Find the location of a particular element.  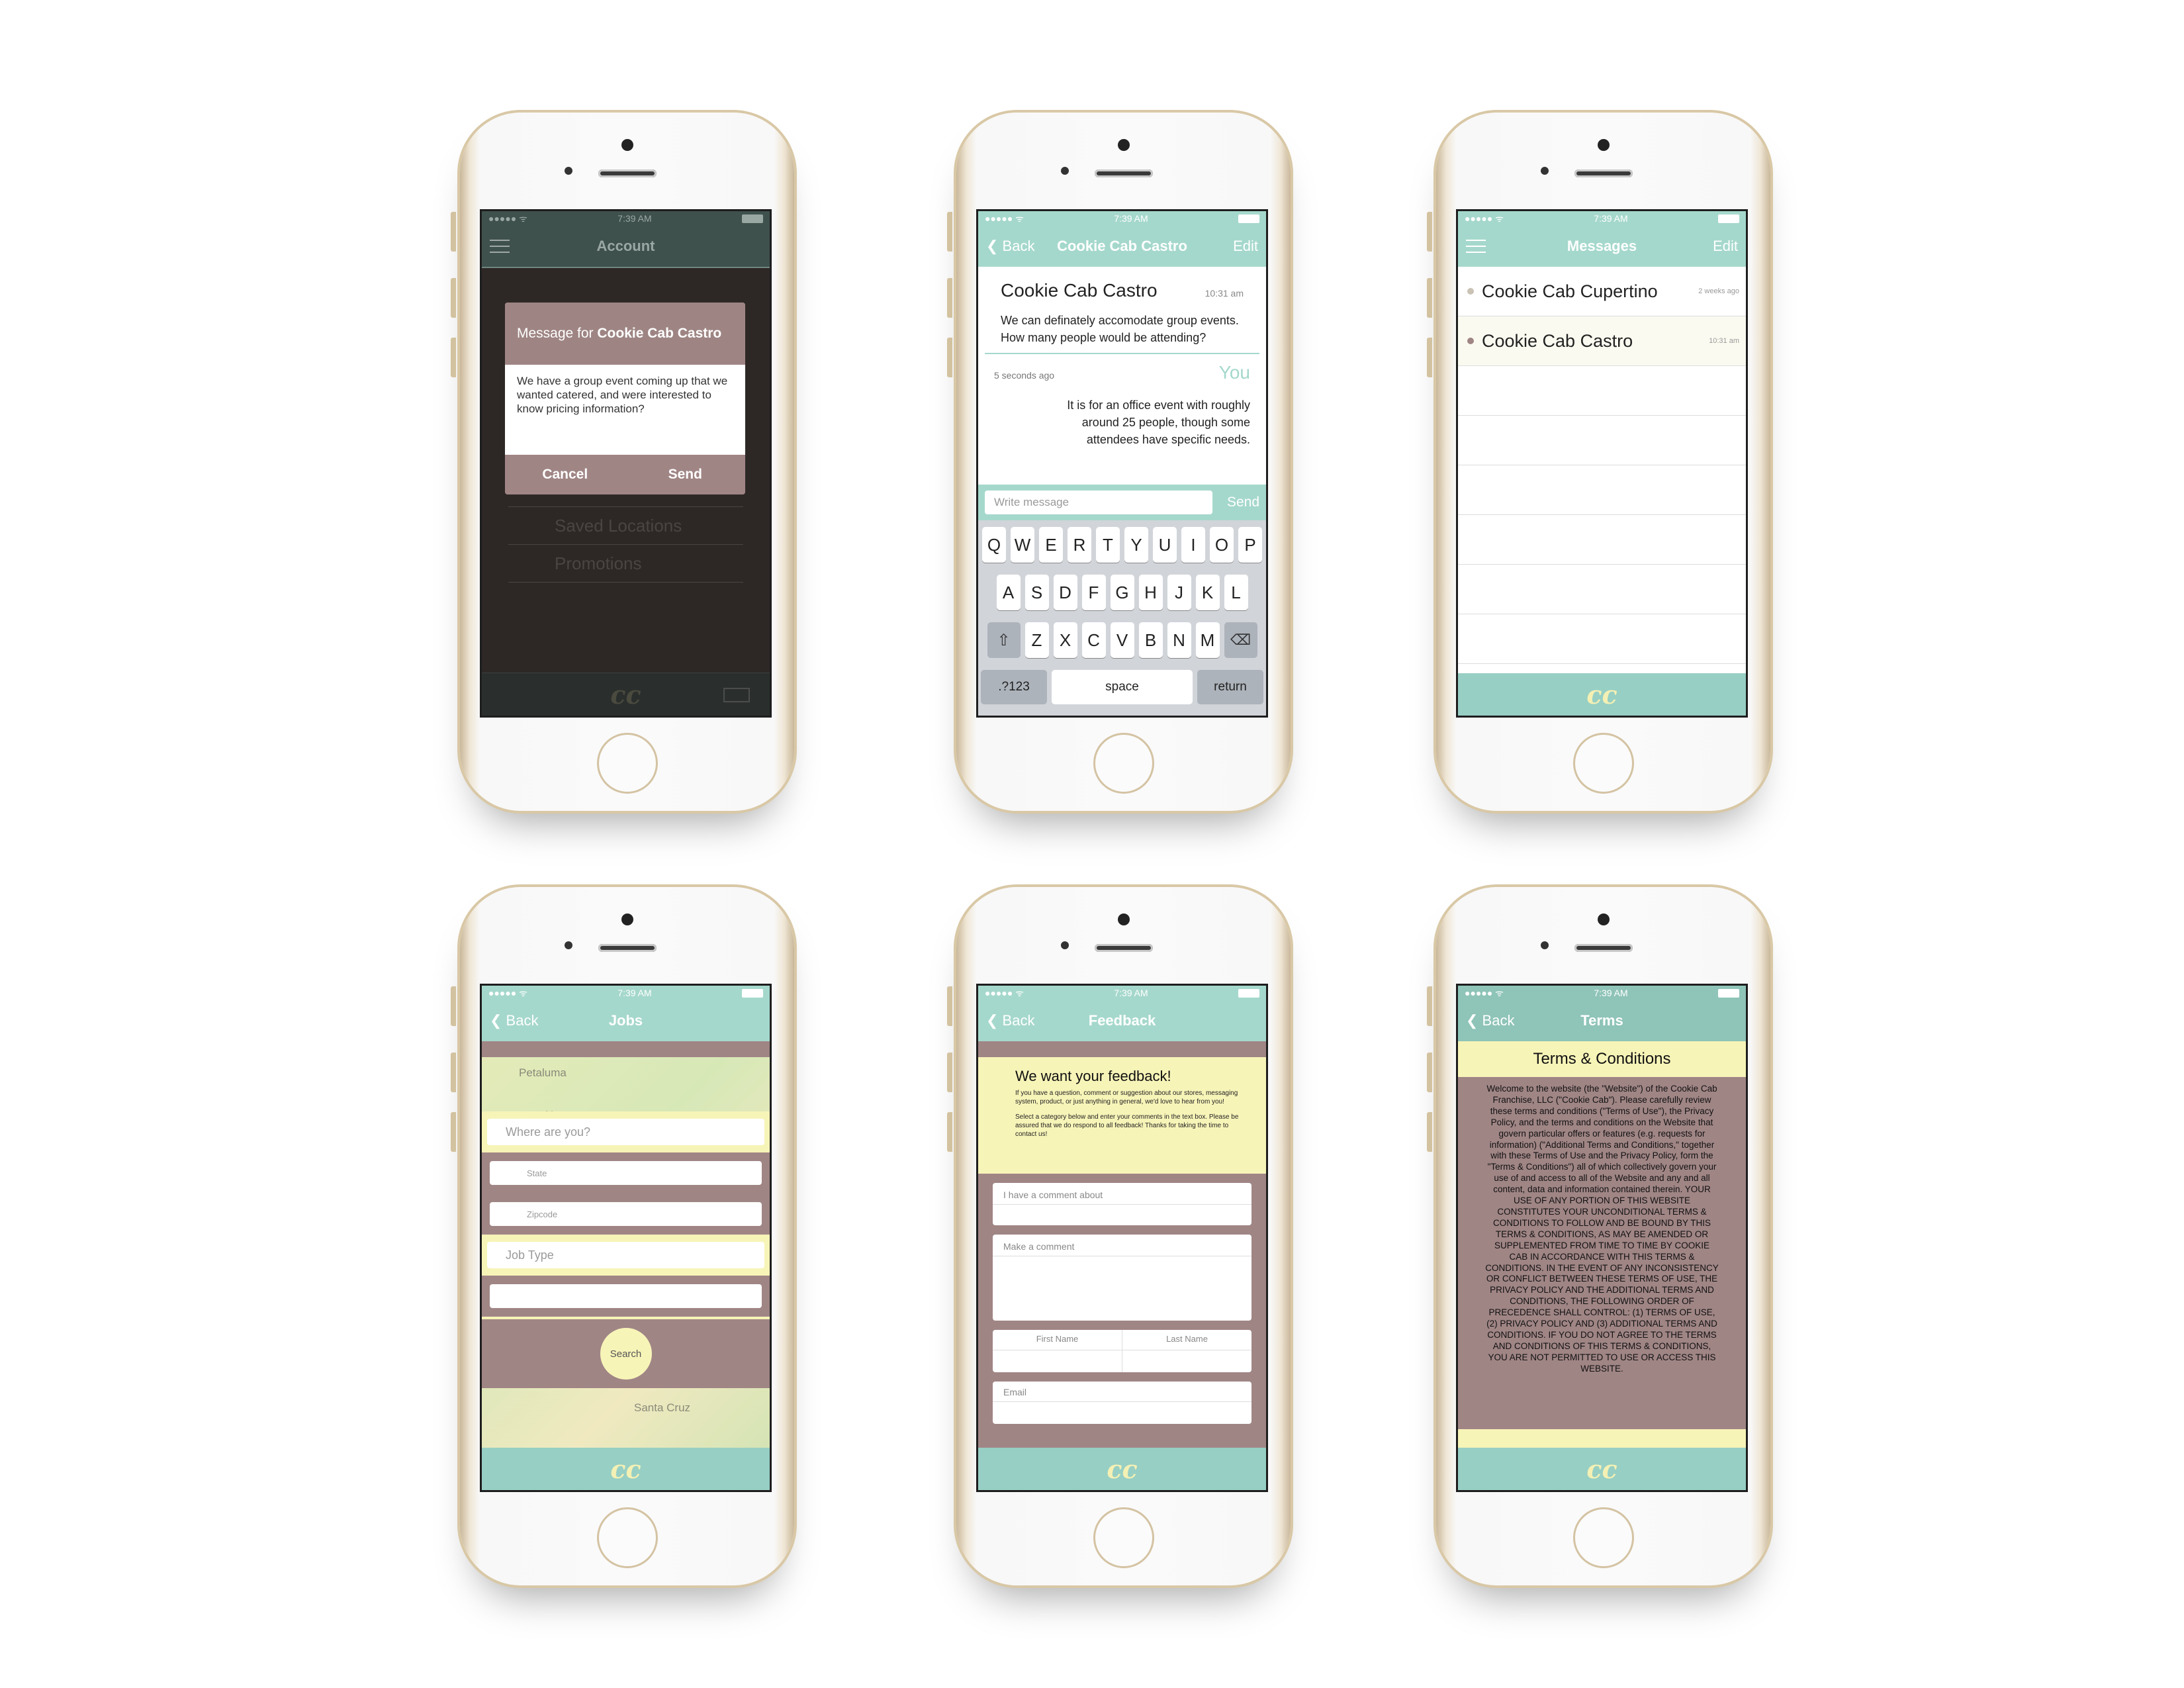

conversation-time: 10:31 am is located at coordinates (1724, 341).